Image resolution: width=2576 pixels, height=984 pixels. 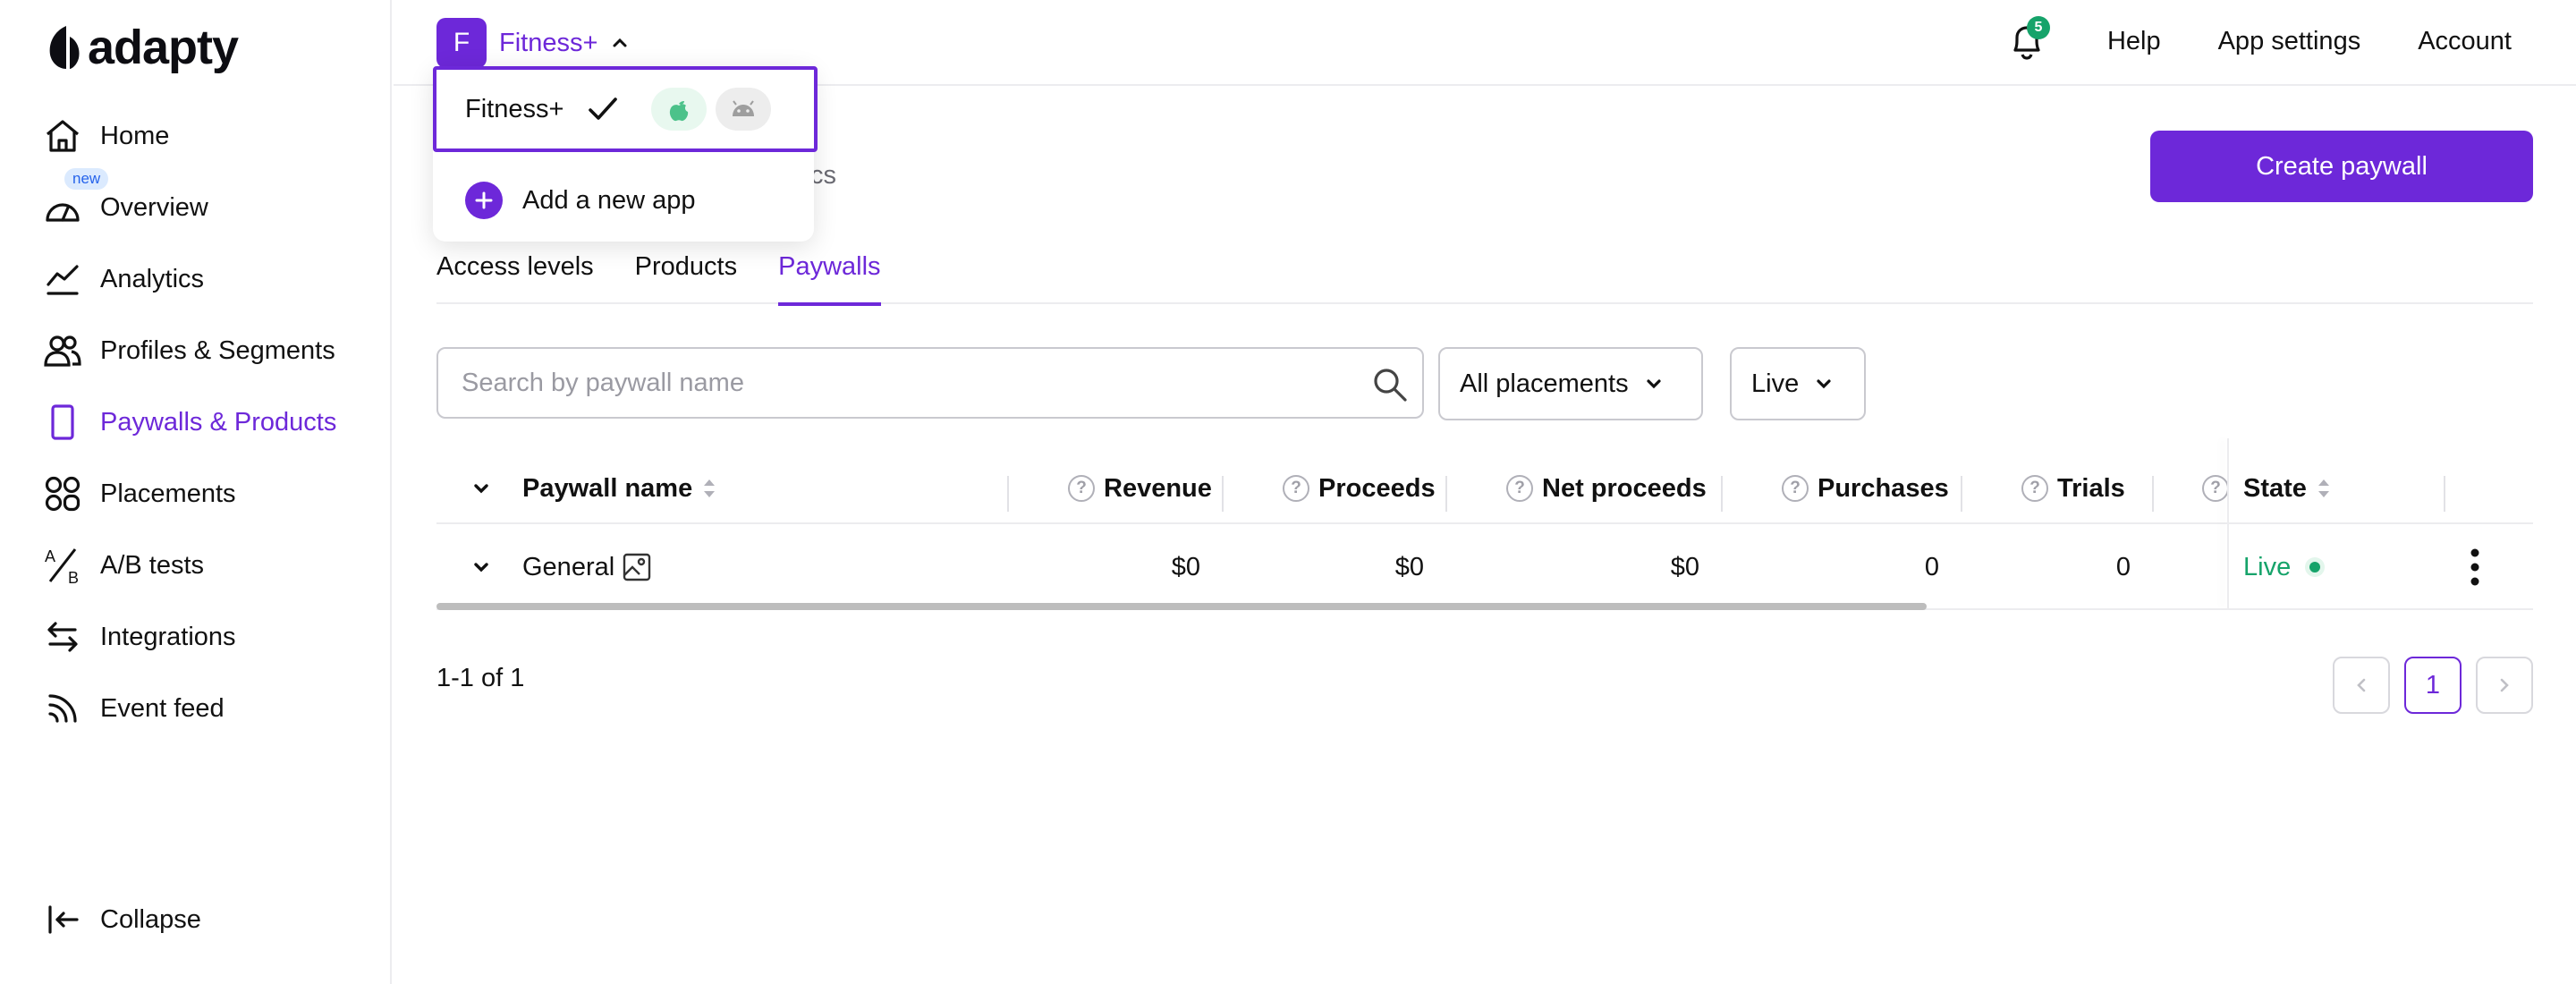 What do you see at coordinates (62, 637) in the screenshot?
I see `arrows-swap-icon` at bounding box center [62, 637].